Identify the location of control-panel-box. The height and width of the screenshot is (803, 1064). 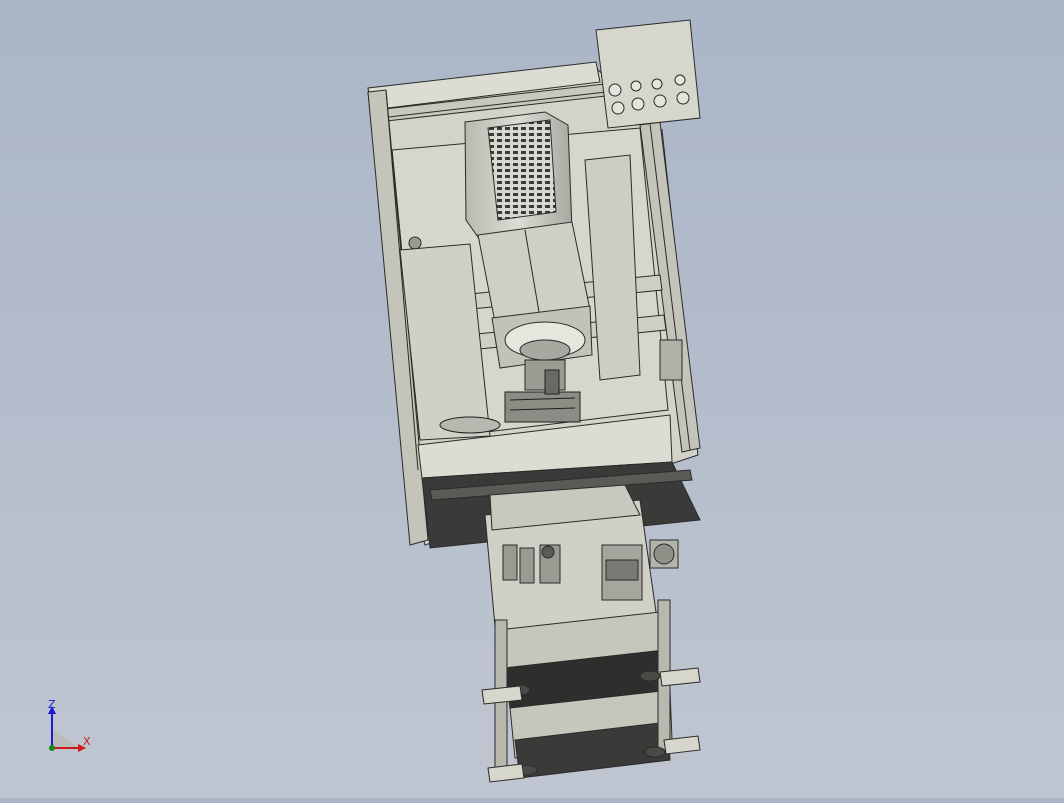
(648, 74).